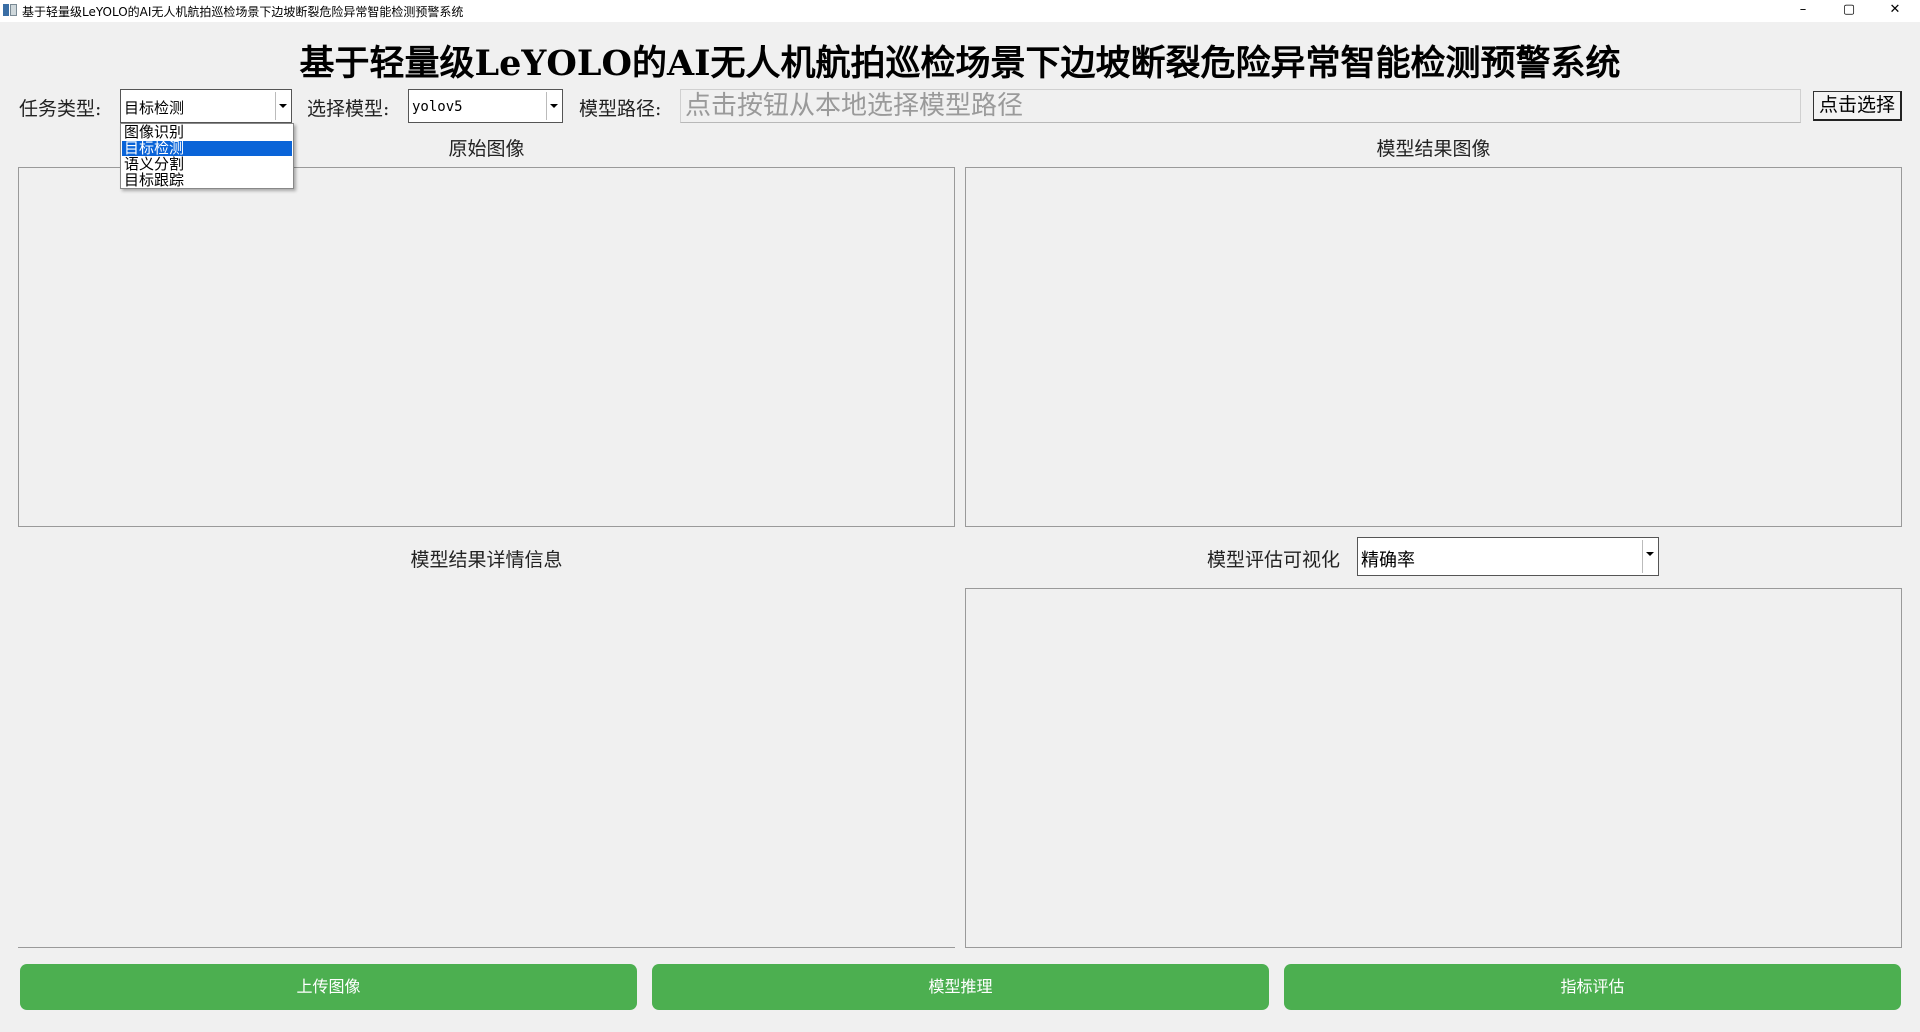 The height and width of the screenshot is (1032, 1920). What do you see at coordinates (206, 106) in the screenshot?
I see `task-type-select: 目标检测` at bounding box center [206, 106].